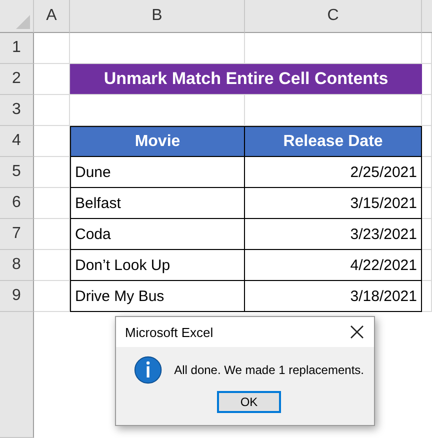 This screenshot has width=432, height=438. Describe the element at coordinates (17, 234) in the screenshot. I see `row-header: 7` at that location.